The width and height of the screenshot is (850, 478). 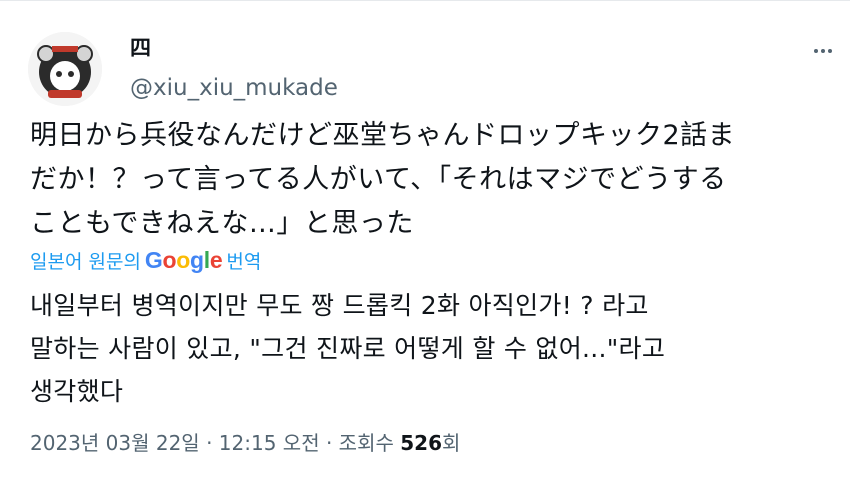 What do you see at coordinates (115, 443) in the screenshot?
I see `tweet-date: 2023년 03월 22일` at bounding box center [115, 443].